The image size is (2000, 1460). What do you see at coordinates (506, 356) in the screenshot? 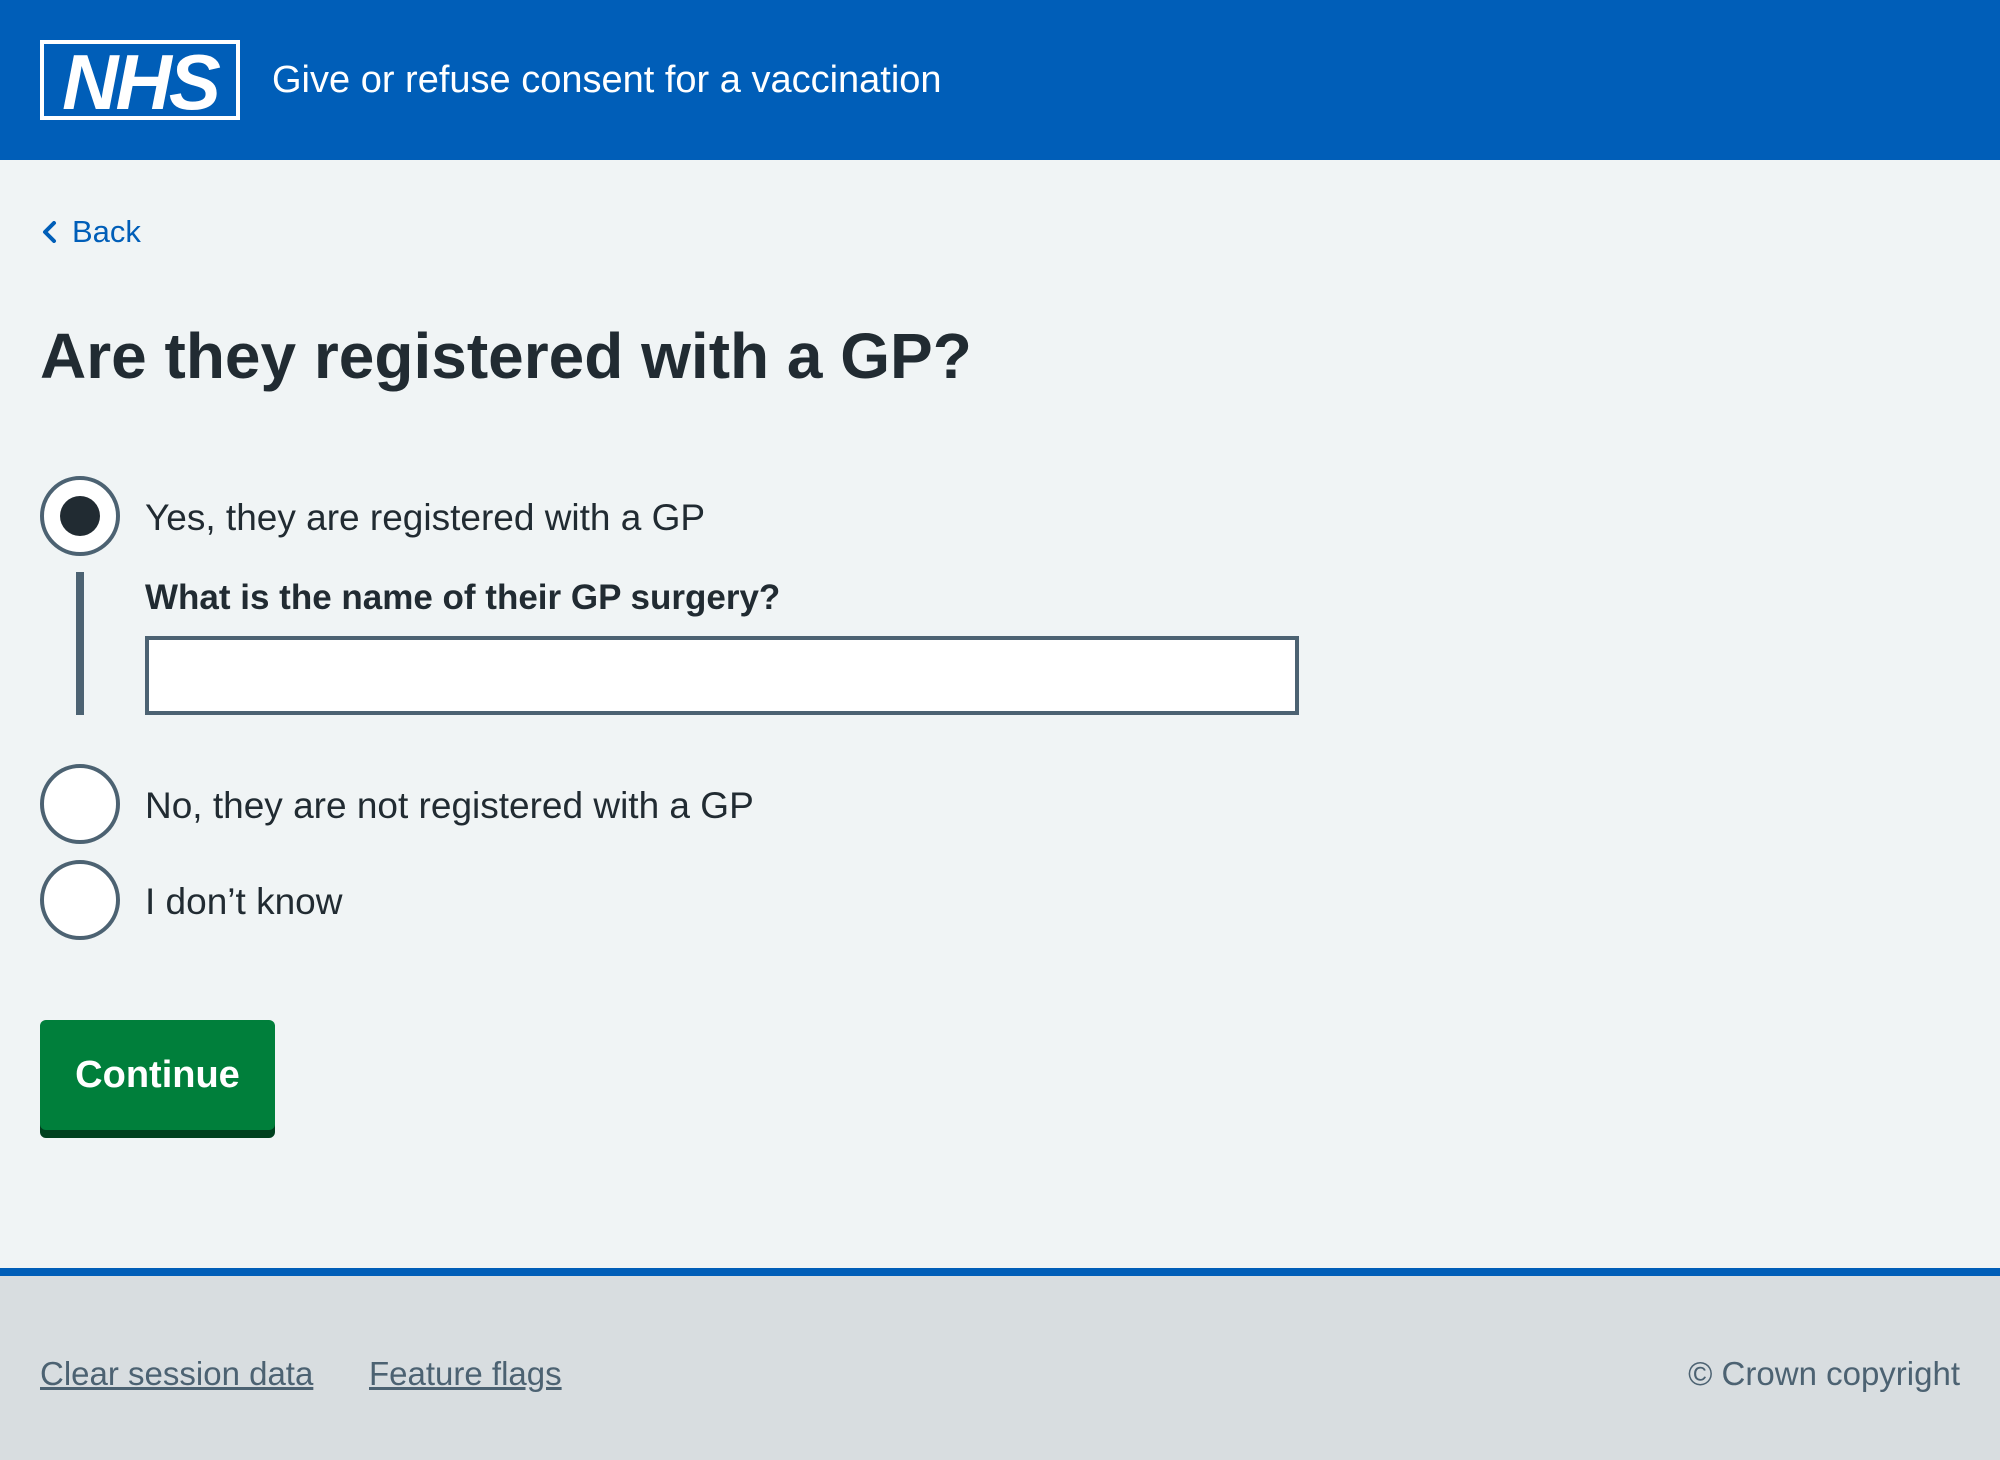
I see `page-title: Are they registered with a GP?` at bounding box center [506, 356].